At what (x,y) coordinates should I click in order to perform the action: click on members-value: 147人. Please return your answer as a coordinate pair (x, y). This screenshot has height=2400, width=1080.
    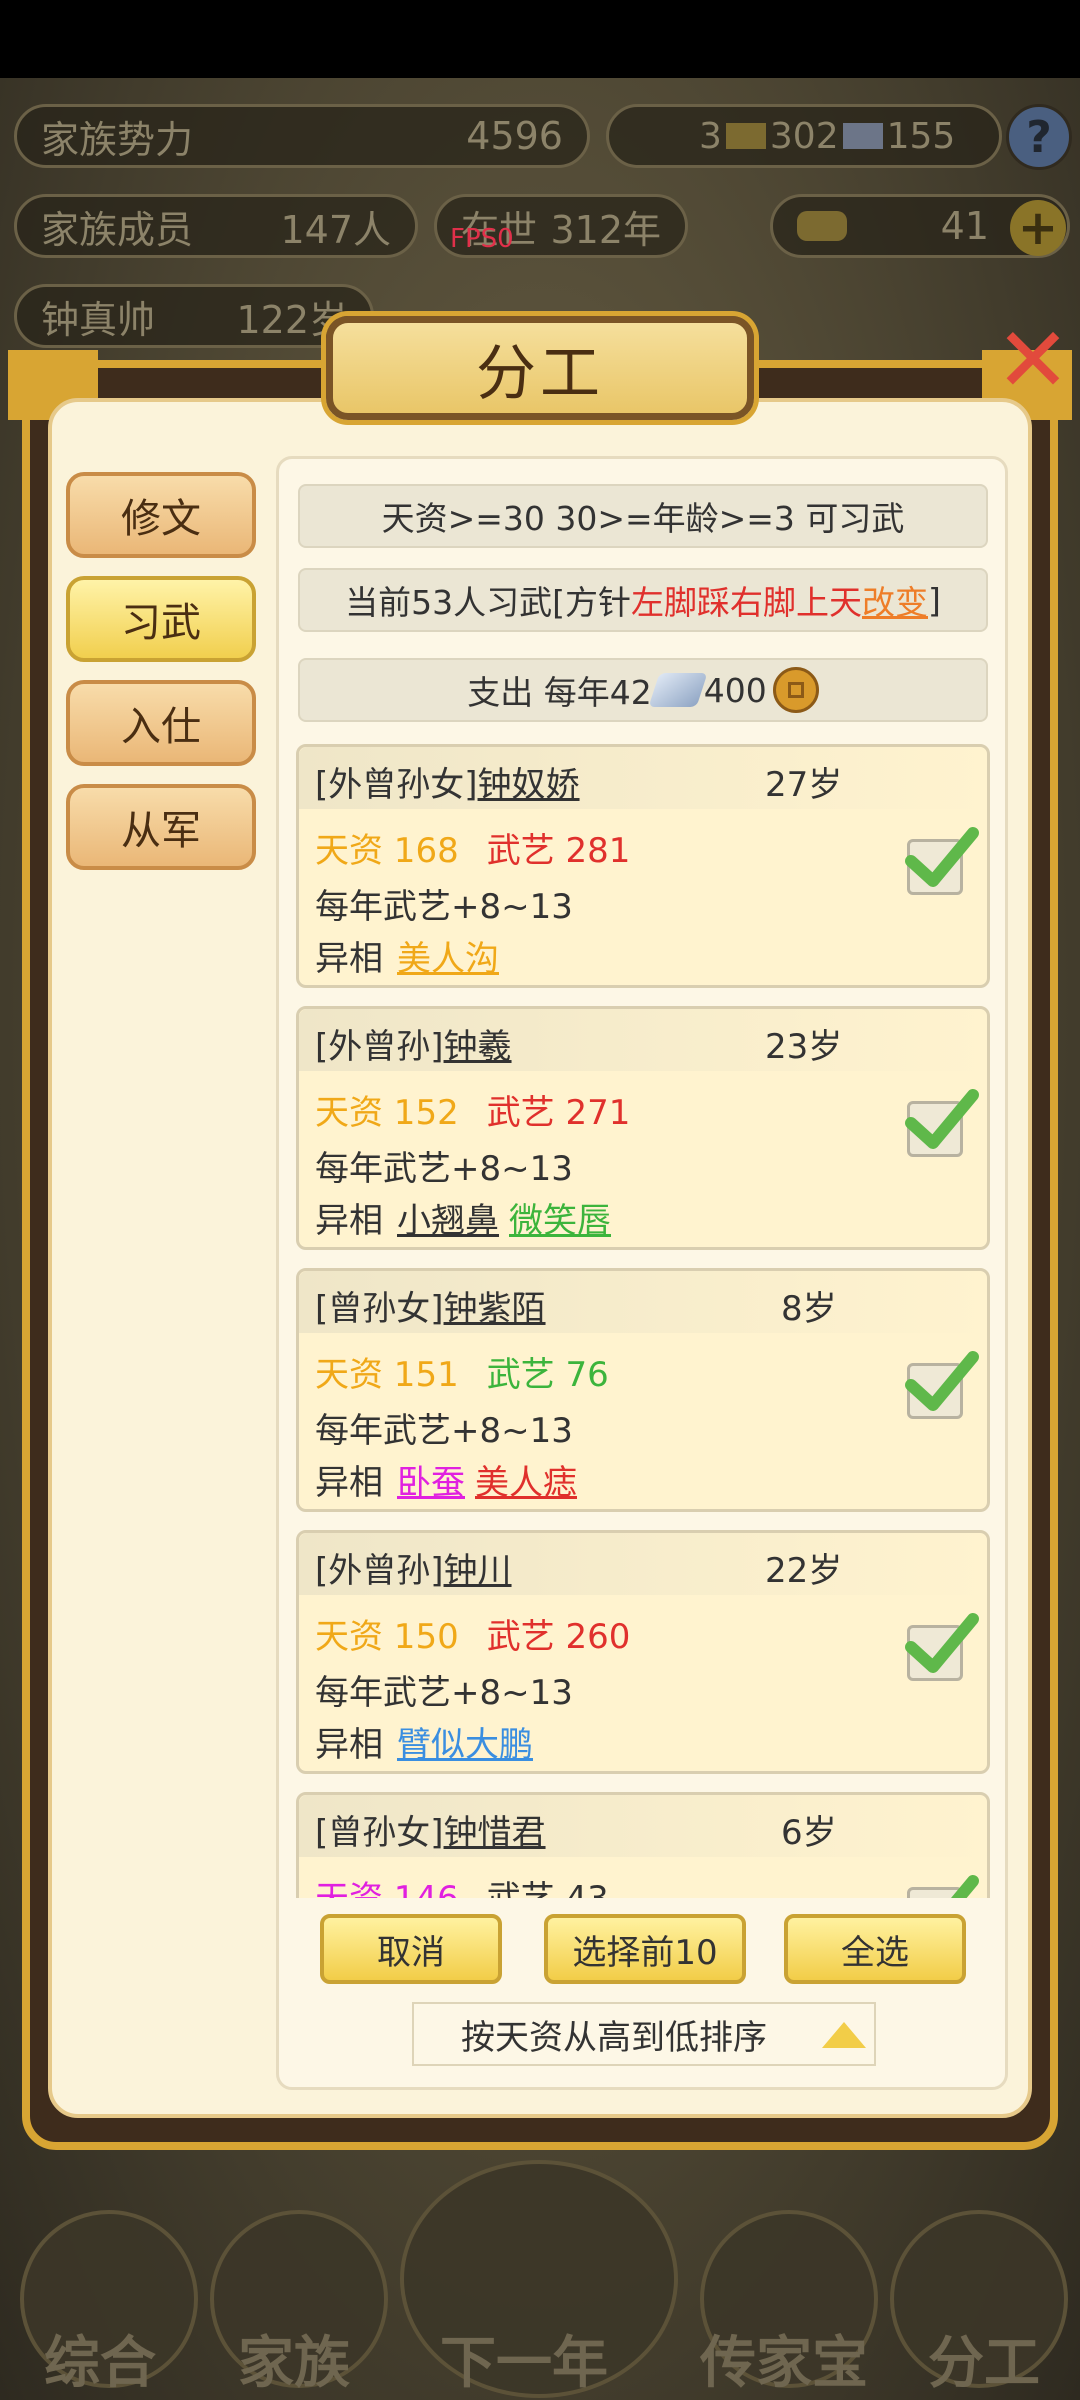
    Looking at the image, I should click on (335, 229).